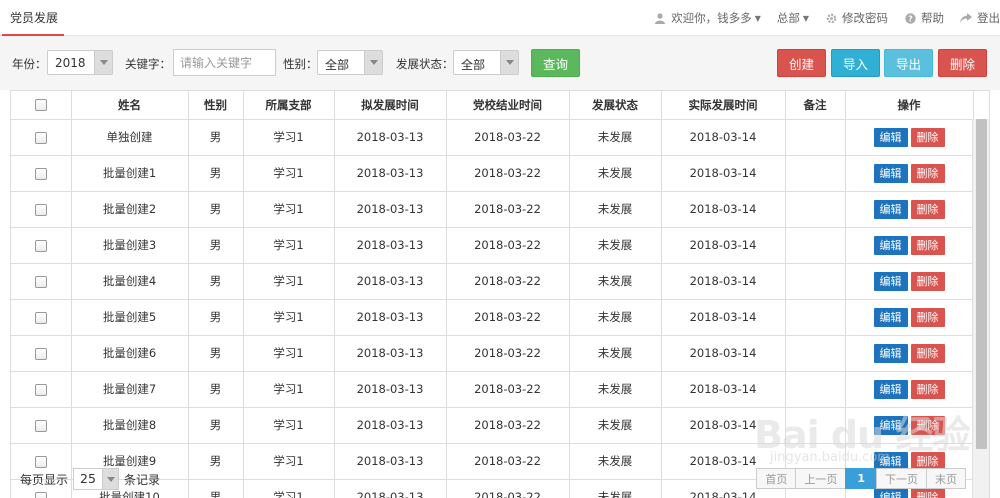  Describe the element at coordinates (855, 63) in the screenshot. I see `import-button: 导入` at that location.